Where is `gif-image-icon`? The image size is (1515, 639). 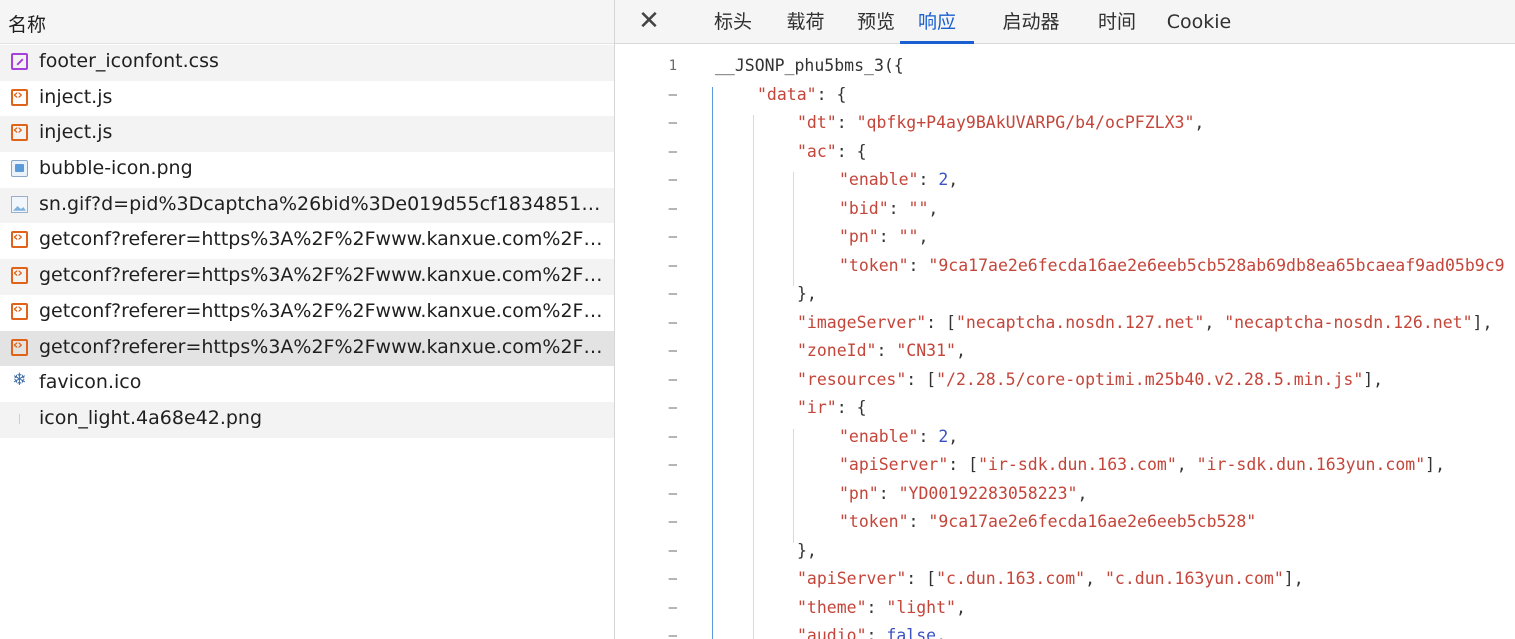
gif-image-icon is located at coordinates (19, 204).